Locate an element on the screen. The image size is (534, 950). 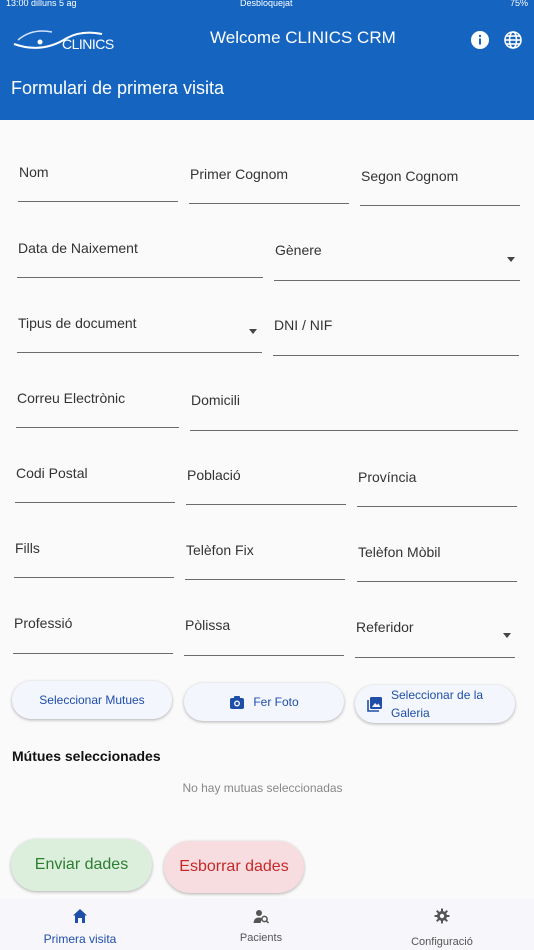
telefon-fix-label: Telèfon Fix is located at coordinates (220, 550).